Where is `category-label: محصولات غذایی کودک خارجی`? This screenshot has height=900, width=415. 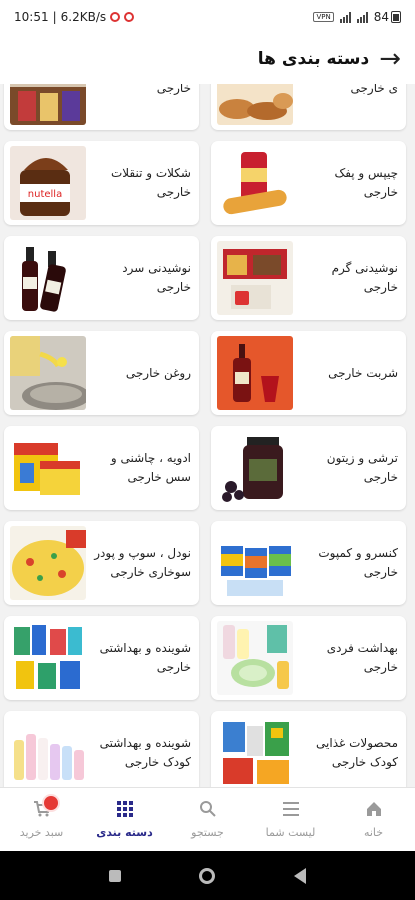 category-label: محصولات غذایی کودک خارجی is located at coordinates (357, 752).